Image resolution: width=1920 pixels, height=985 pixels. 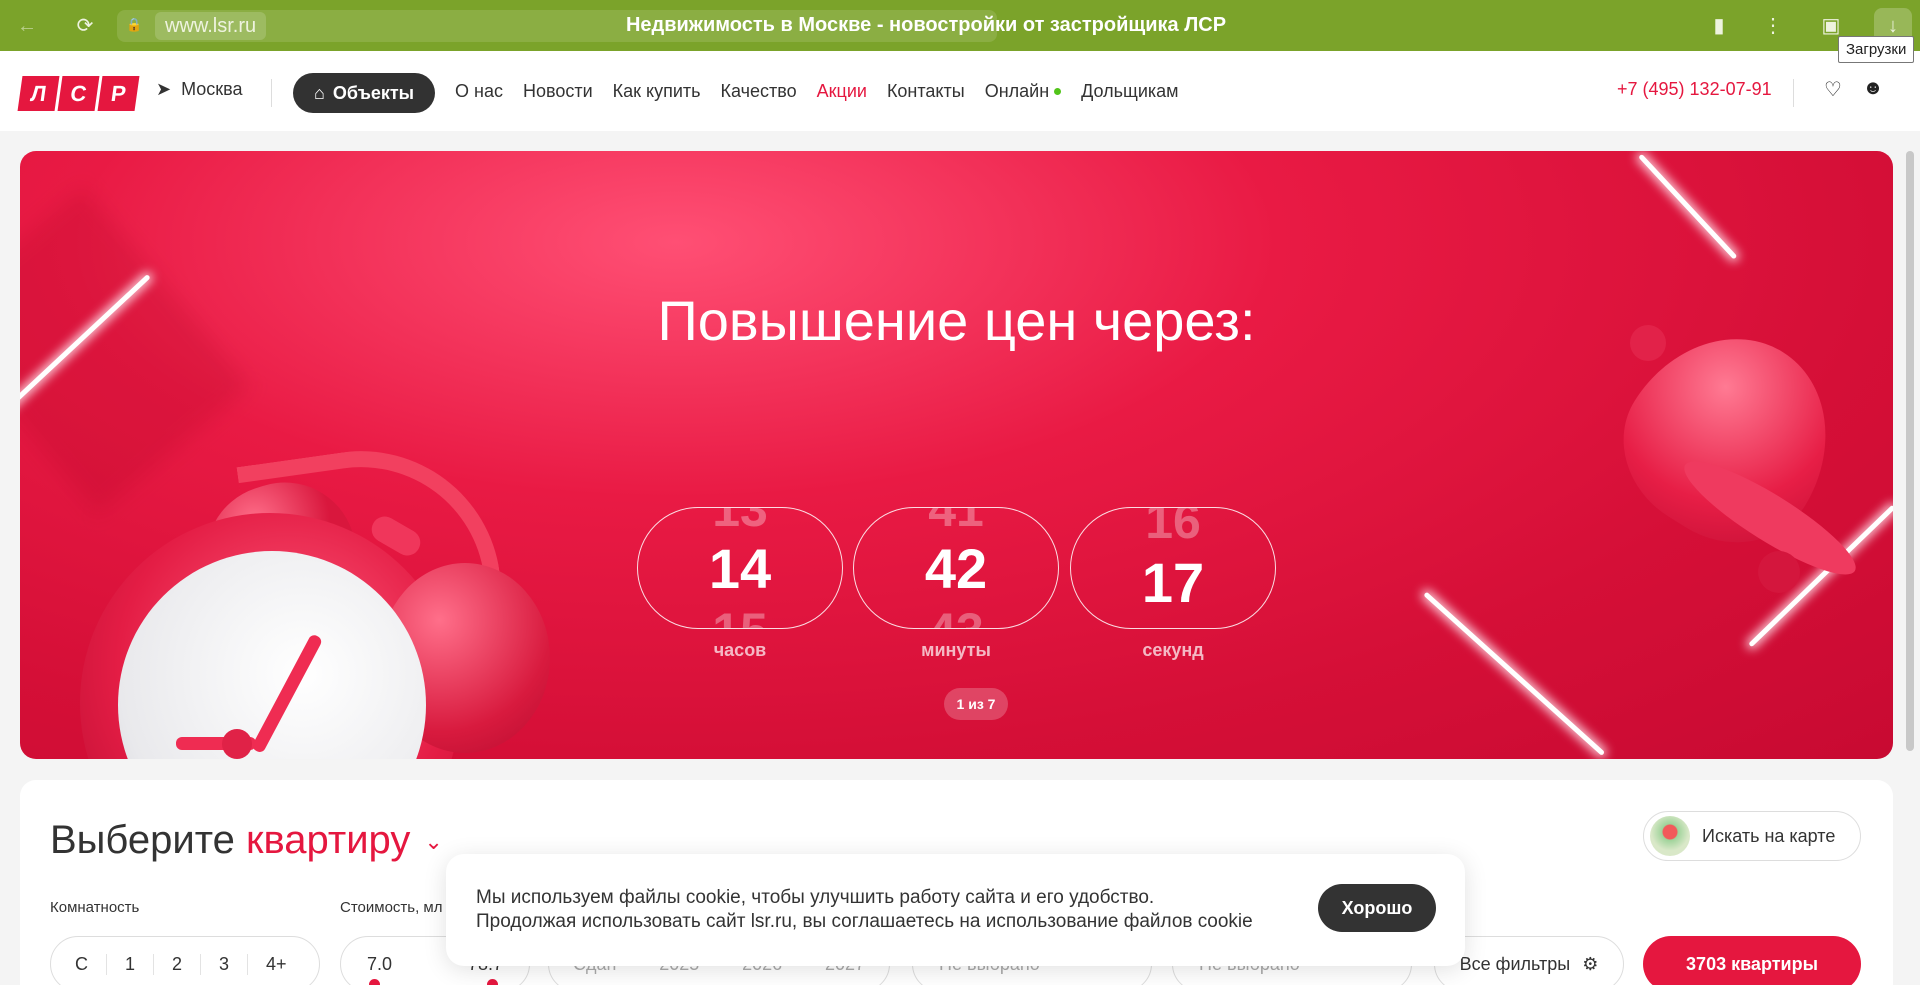 I want to click on nav-quality: Качество, so click(x=759, y=91).